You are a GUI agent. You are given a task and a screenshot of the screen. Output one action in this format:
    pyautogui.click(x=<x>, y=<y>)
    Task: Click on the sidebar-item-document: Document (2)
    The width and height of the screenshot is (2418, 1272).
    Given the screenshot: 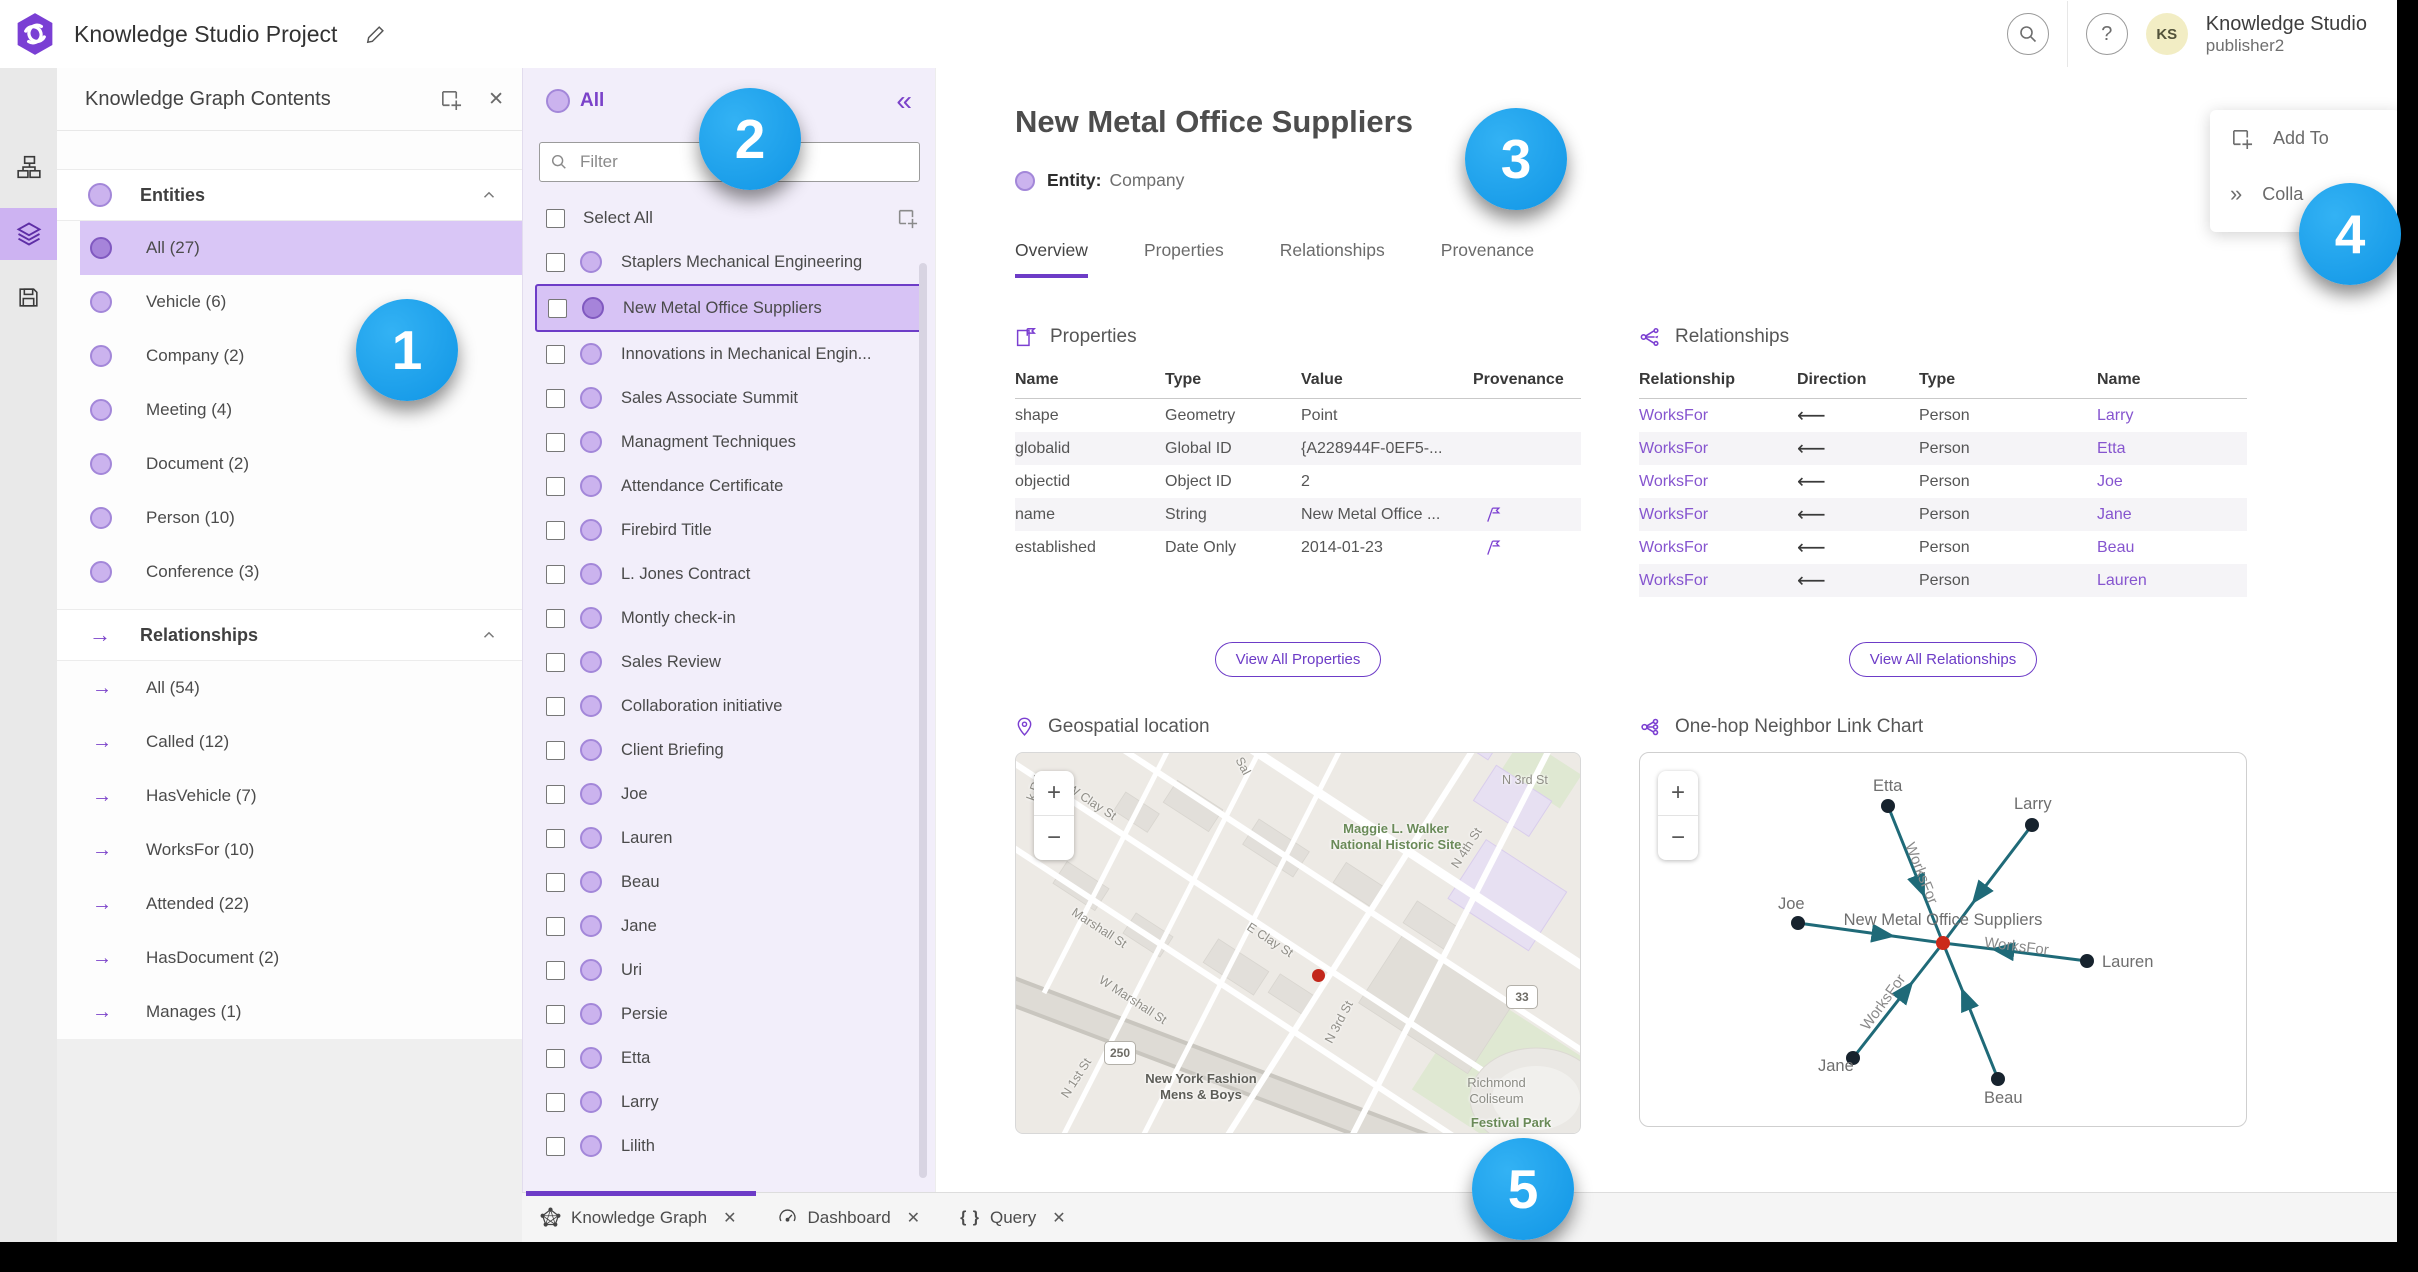 What is the action you would take?
    pyautogui.click(x=301, y=464)
    